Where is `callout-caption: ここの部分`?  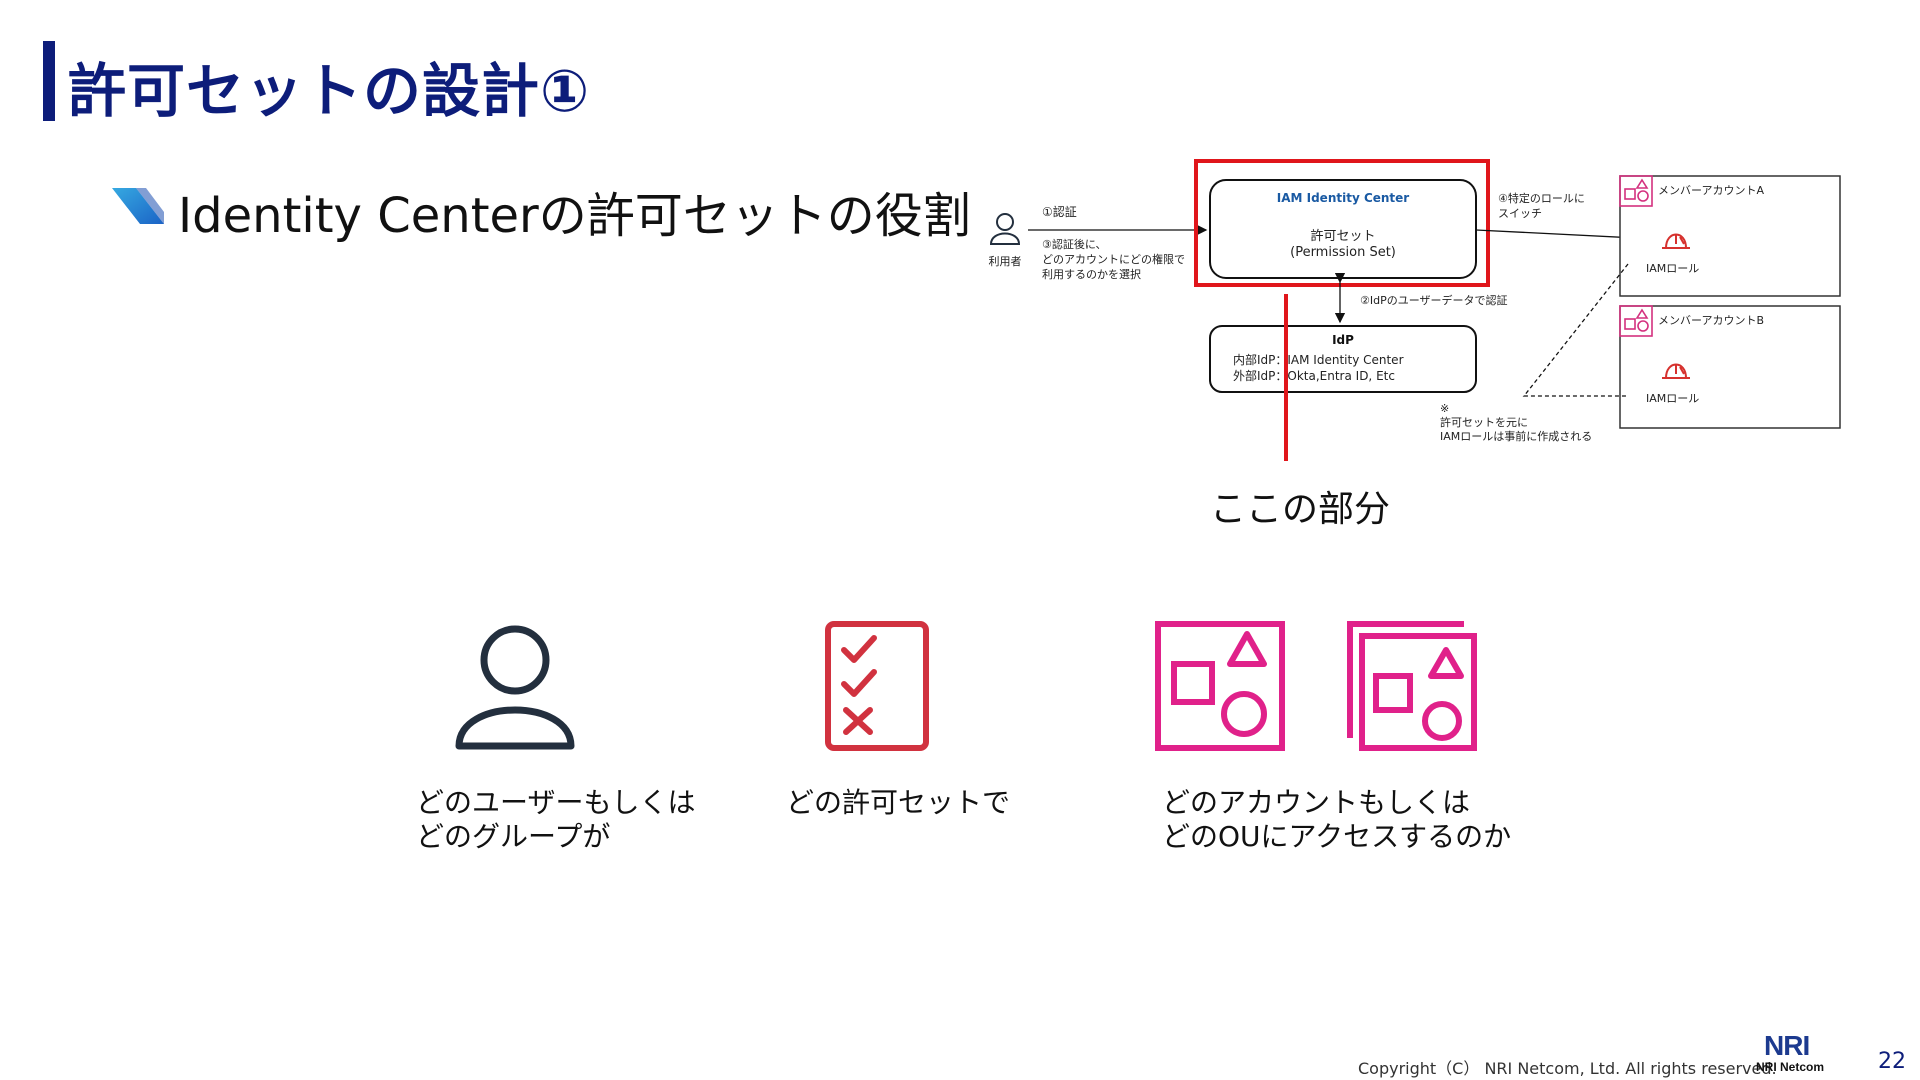 callout-caption: ここの部分 is located at coordinates (1300, 509).